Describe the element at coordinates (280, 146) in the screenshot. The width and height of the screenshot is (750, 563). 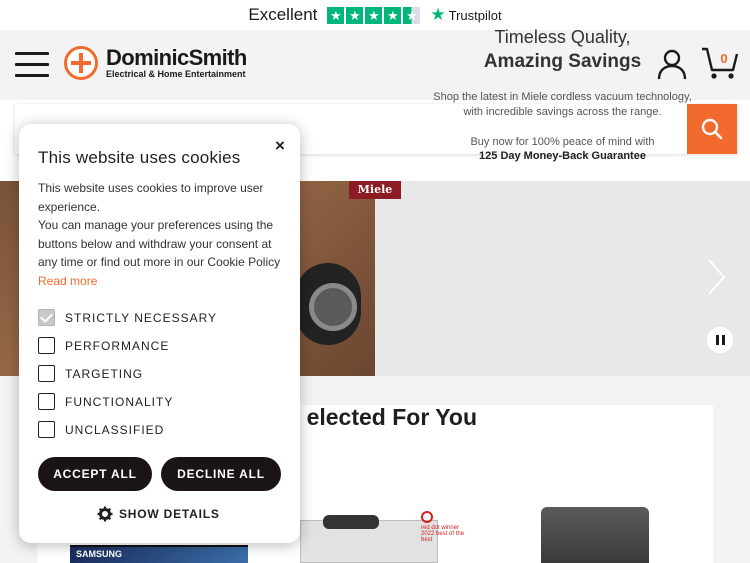
I see `close-icon: ×` at that location.